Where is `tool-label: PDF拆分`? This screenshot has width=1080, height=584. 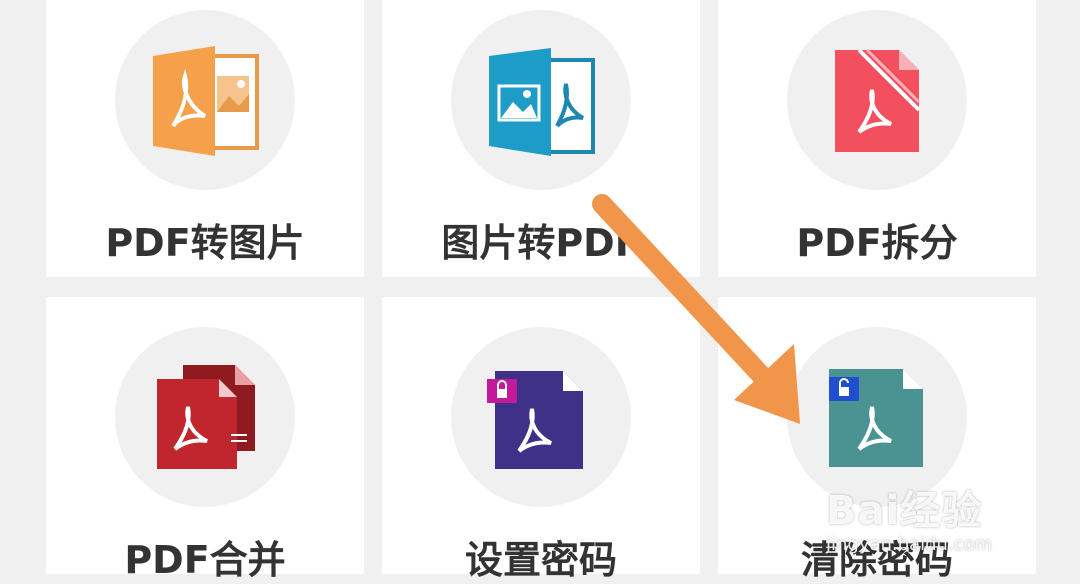
tool-label: PDF拆分 is located at coordinates (877, 243).